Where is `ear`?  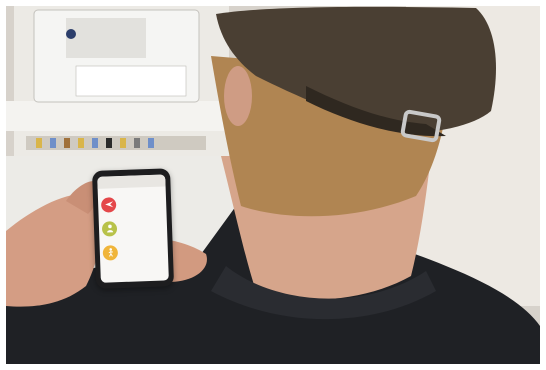 ear is located at coordinates (238, 96).